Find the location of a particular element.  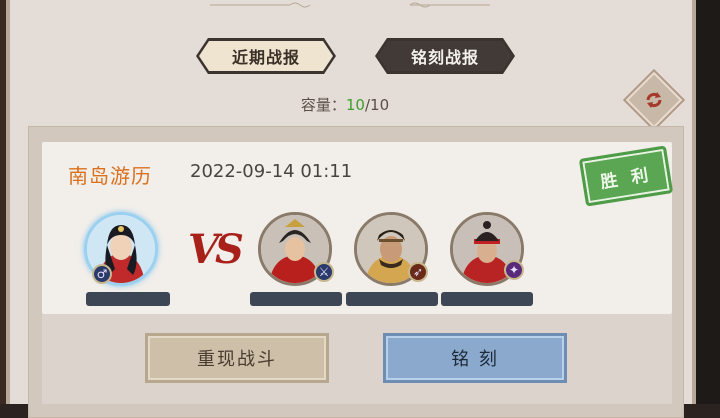

top-ornament is located at coordinates (350, 5).